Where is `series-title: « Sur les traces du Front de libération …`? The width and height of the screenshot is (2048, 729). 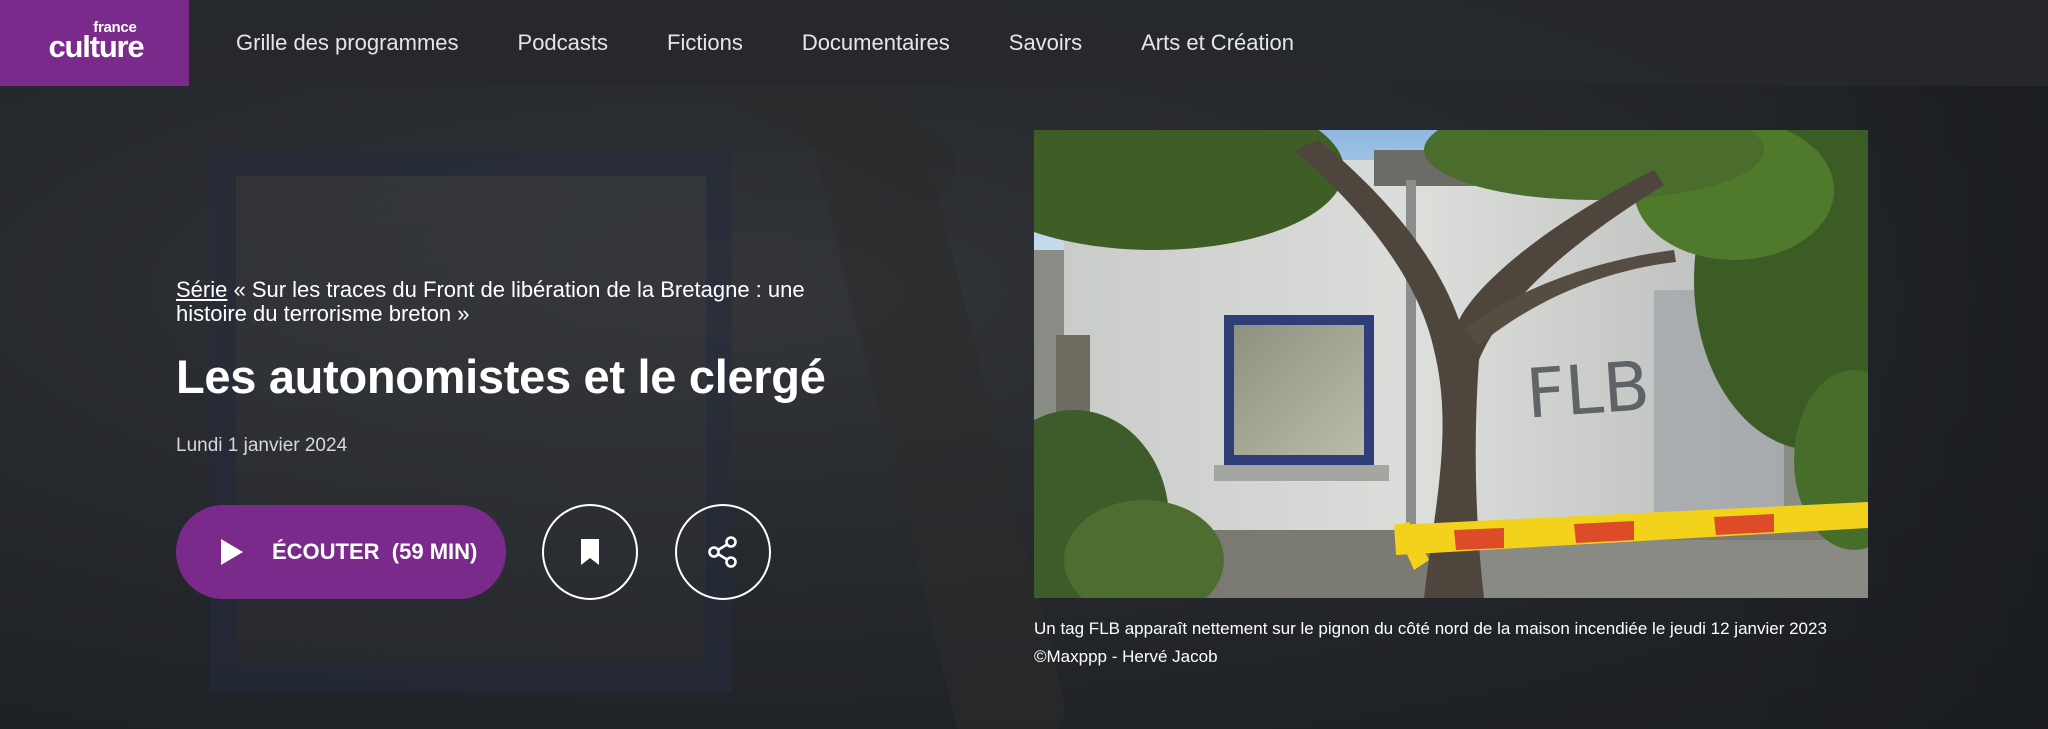
series-title: « Sur les traces du Front de libération … is located at coordinates (490, 301).